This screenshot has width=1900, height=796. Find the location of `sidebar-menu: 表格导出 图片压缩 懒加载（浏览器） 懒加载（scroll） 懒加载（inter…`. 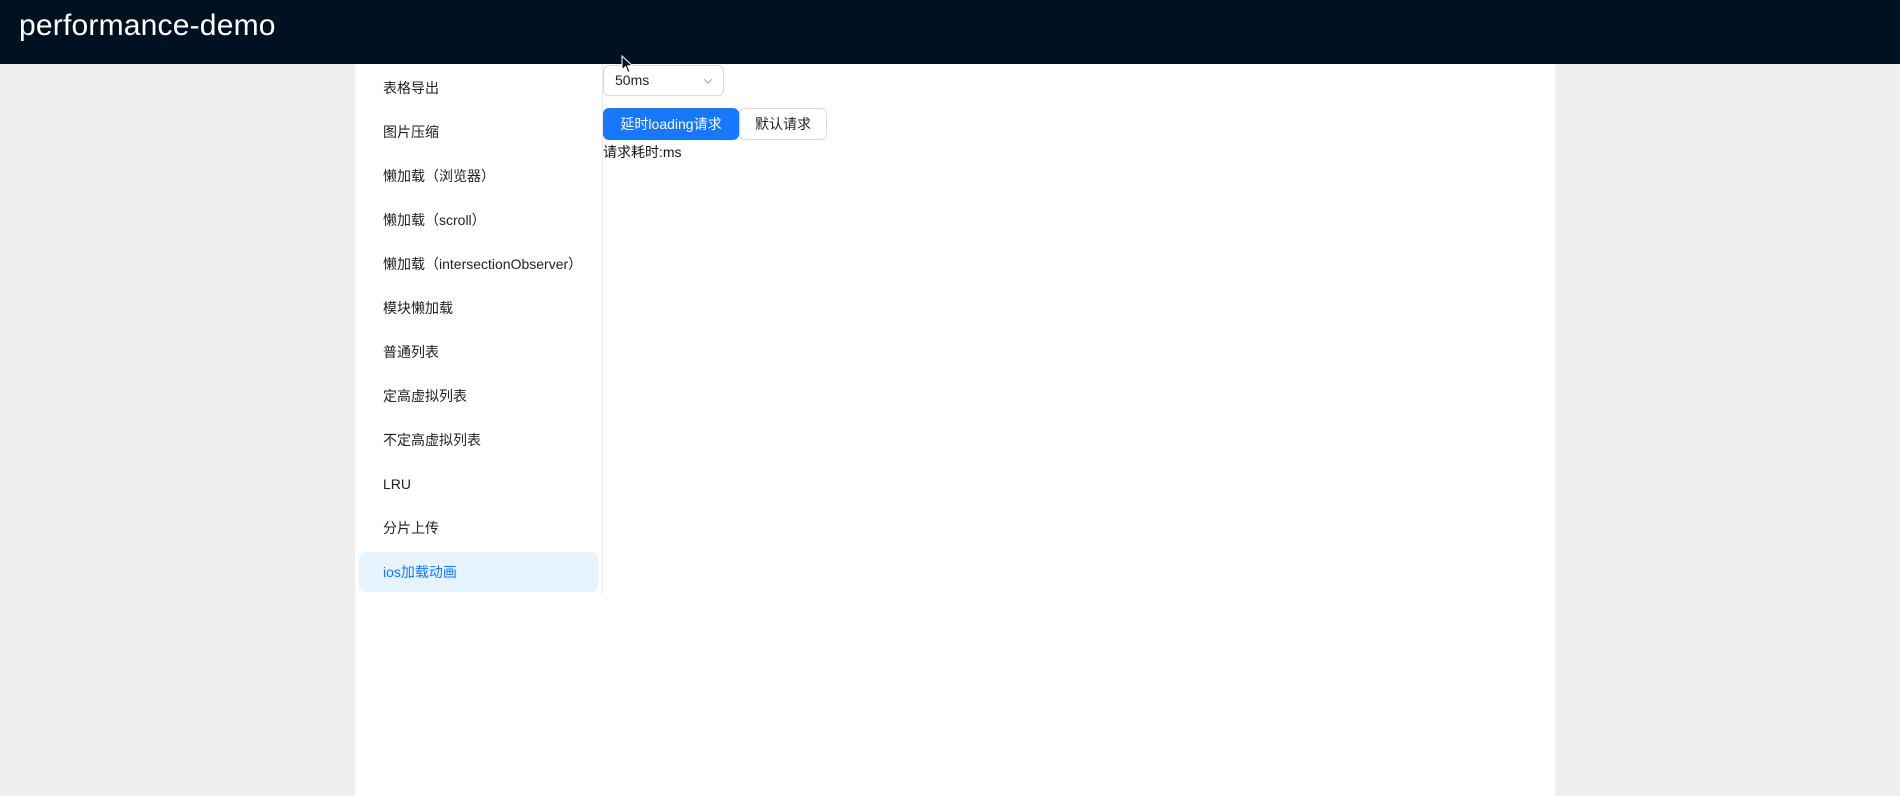

sidebar-menu: 表格导出 图片压缩 懒加载（浏览器） 懒加载（scroll） 懒加载（inter… is located at coordinates (479, 329).